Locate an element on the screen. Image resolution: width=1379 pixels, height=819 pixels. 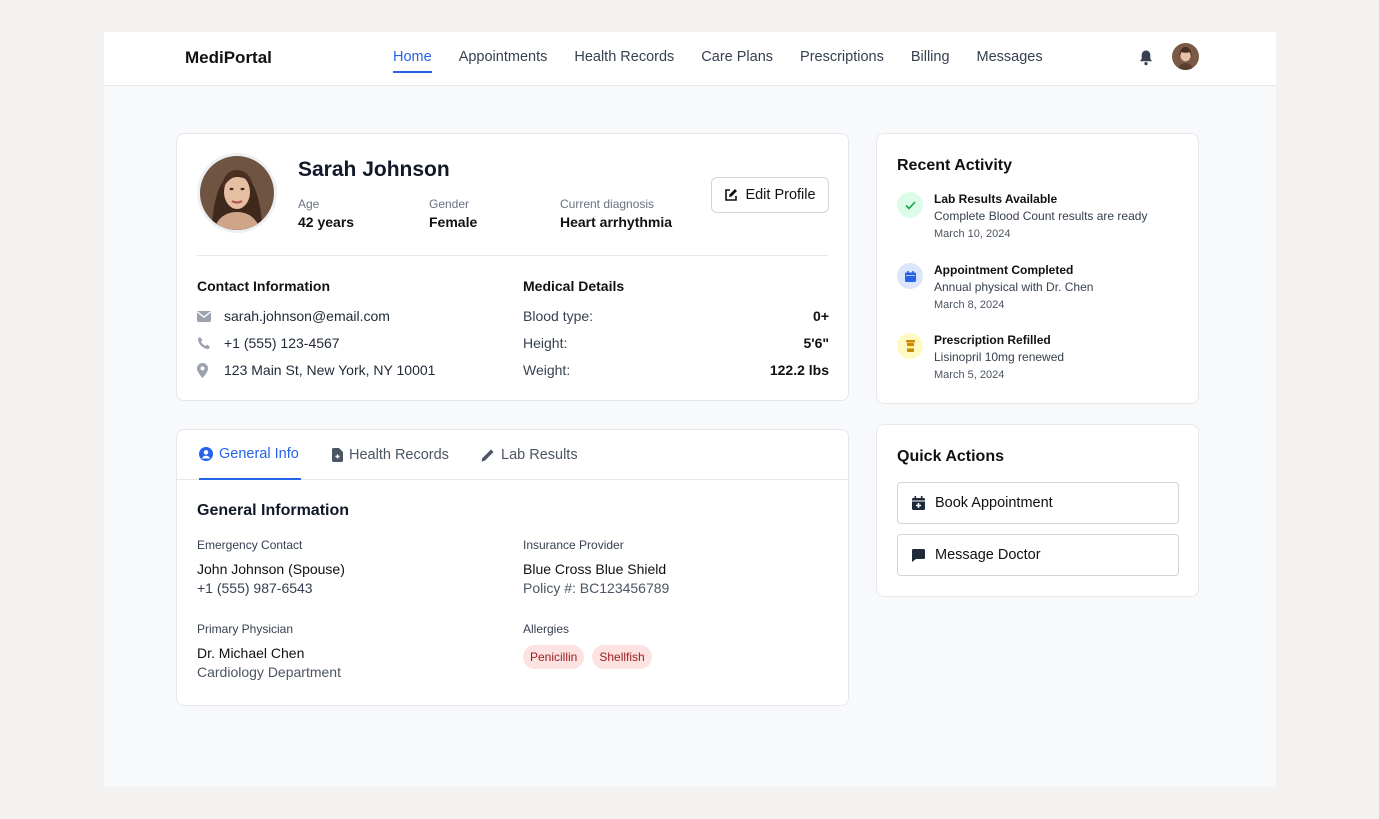
nav-appointments: Appointments is located at coordinates (503, 59).